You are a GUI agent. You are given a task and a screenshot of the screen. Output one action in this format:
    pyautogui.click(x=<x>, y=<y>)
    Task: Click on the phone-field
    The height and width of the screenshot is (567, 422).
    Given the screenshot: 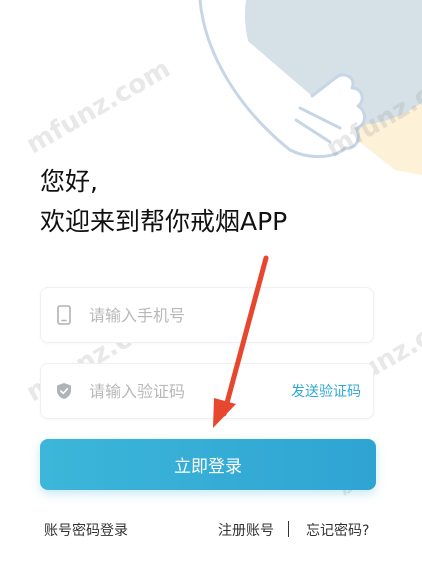 What is the action you would take?
    pyautogui.click(x=207, y=315)
    